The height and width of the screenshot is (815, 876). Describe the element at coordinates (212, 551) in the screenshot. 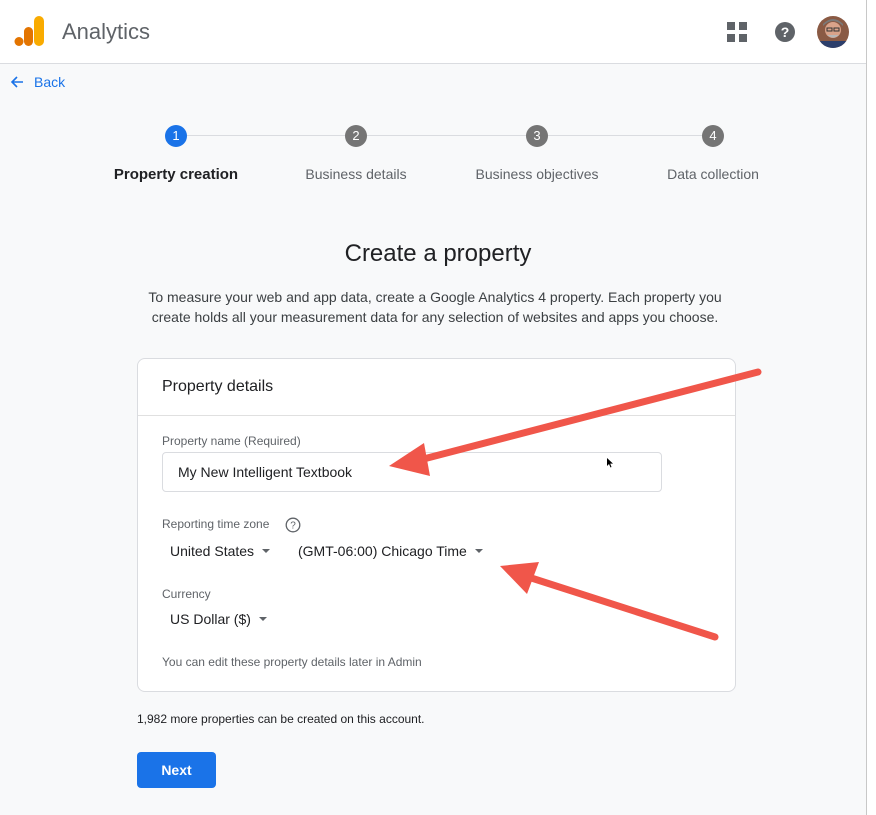

I see `country-value: United States` at that location.